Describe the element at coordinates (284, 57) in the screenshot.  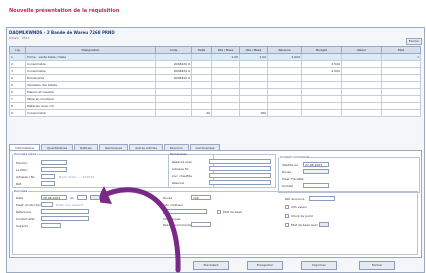
I see `table-cell: 2.000` at that location.